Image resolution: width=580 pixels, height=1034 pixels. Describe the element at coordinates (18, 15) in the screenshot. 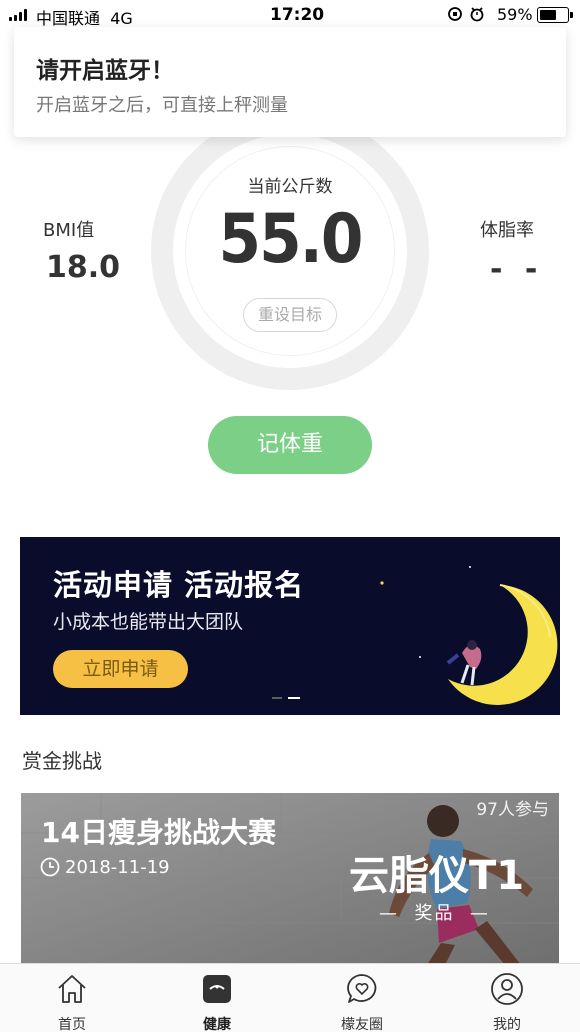

I see `signal-icon` at that location.